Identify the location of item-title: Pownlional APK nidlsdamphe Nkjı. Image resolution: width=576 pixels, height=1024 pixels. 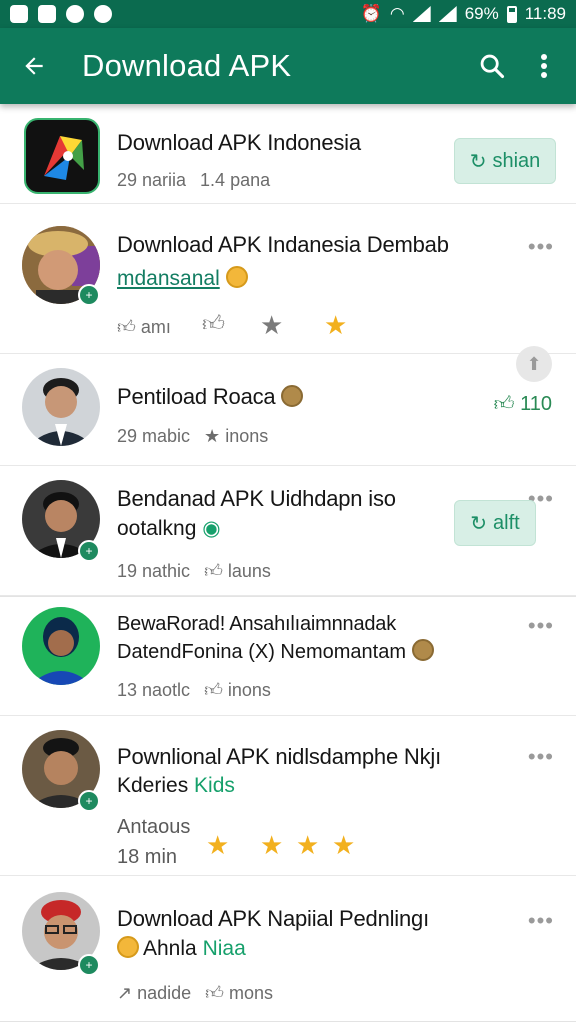
(279, 756).